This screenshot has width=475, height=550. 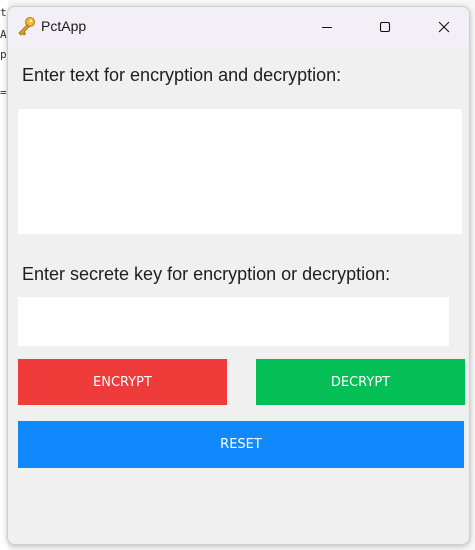 What do you see at coordinates (64, 26) in the screenshot?
I see `window-title: PctApp` at bounding box center [64, 26].